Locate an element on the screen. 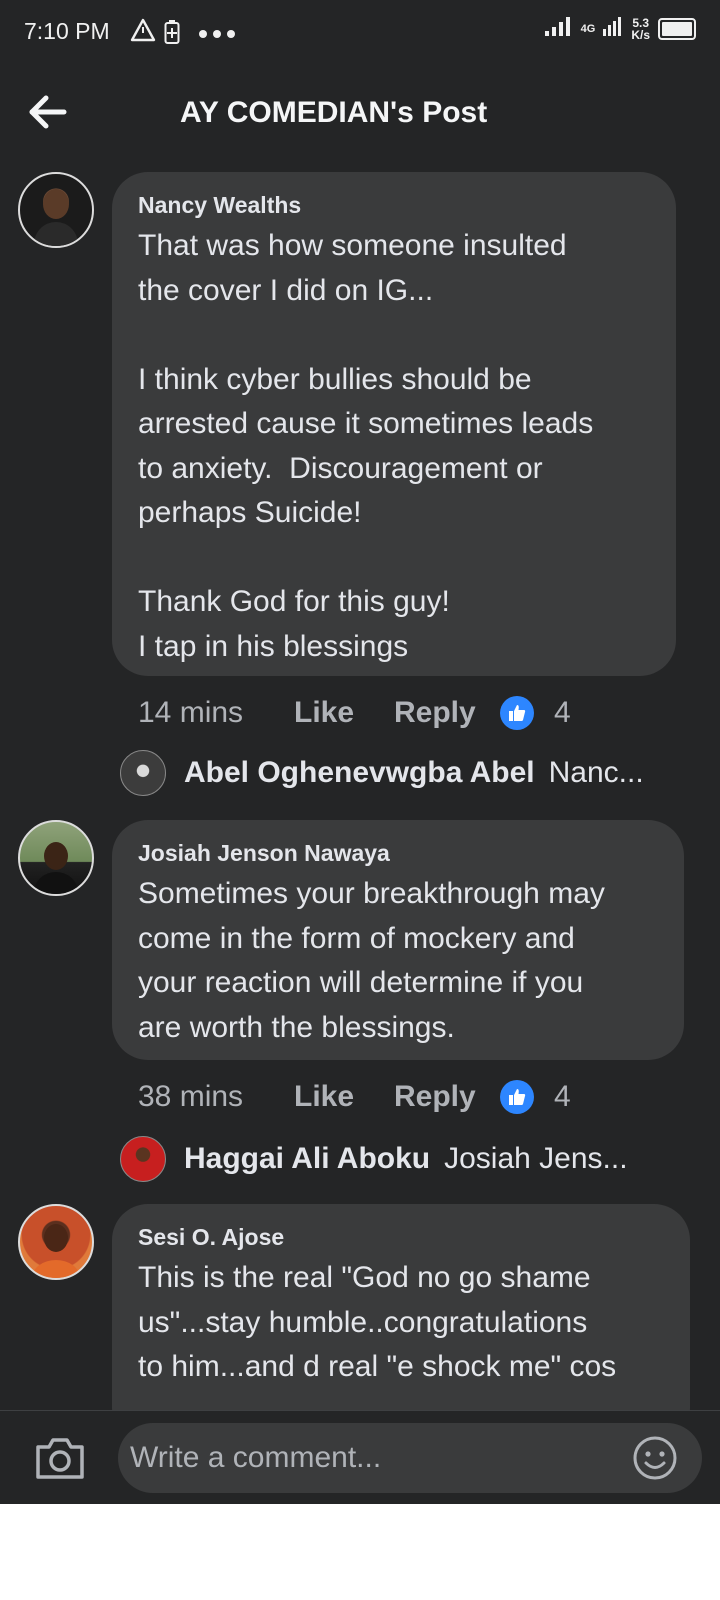  comment-author: Josiah Jenson Nawaya is located at coordinates (398, 853).